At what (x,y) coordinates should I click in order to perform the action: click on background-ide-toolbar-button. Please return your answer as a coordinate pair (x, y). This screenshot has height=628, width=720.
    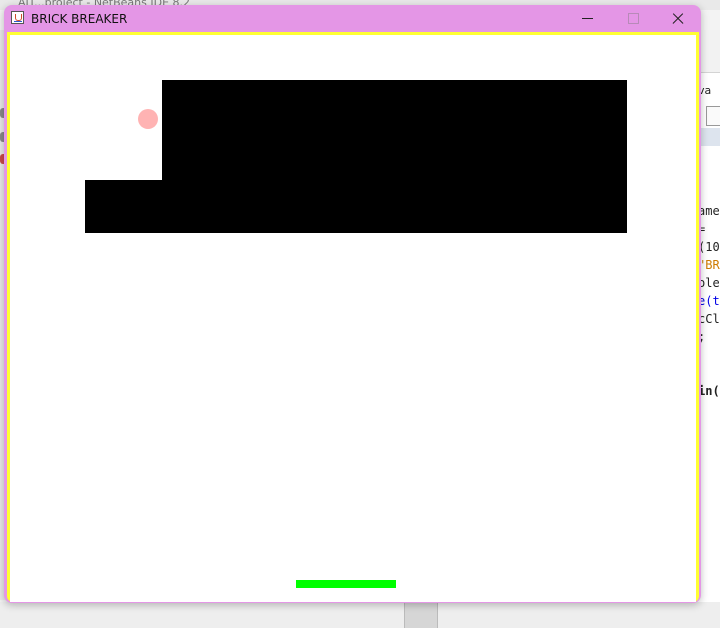
    Looking at the image, I should click on (713, 116).